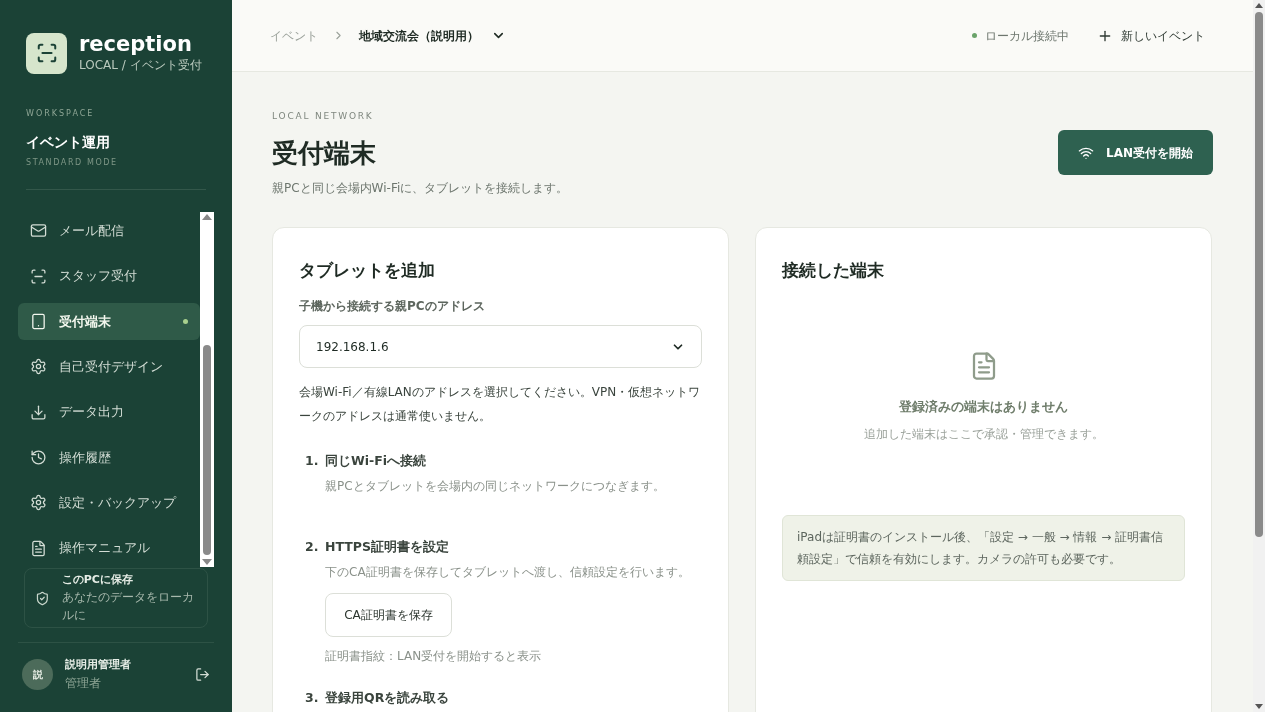 This screenshot has width=1265, height=712. What do you see at coordinates (109, 502) in the screenshot?
I see `sidebar-item: 設定・バックアップ` at bounding box center [109, 502].